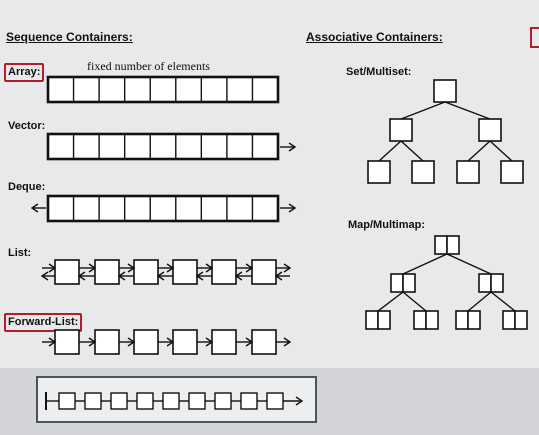 The image size is (539, 435). I want to click on deque-cells-frame, so click(163, 208).